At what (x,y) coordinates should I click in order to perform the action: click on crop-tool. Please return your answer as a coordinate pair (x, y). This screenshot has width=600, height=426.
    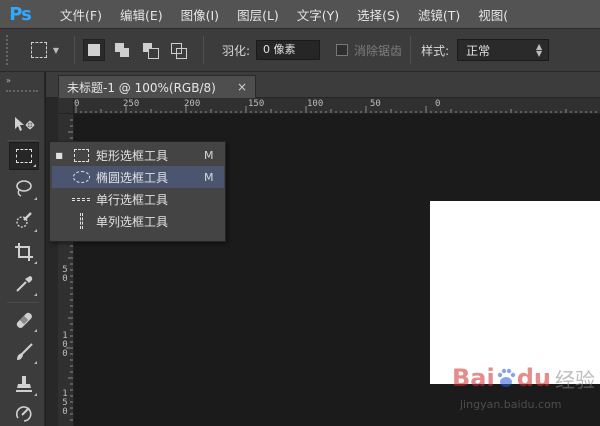
    Looking at the image, I should click on (24, 252).